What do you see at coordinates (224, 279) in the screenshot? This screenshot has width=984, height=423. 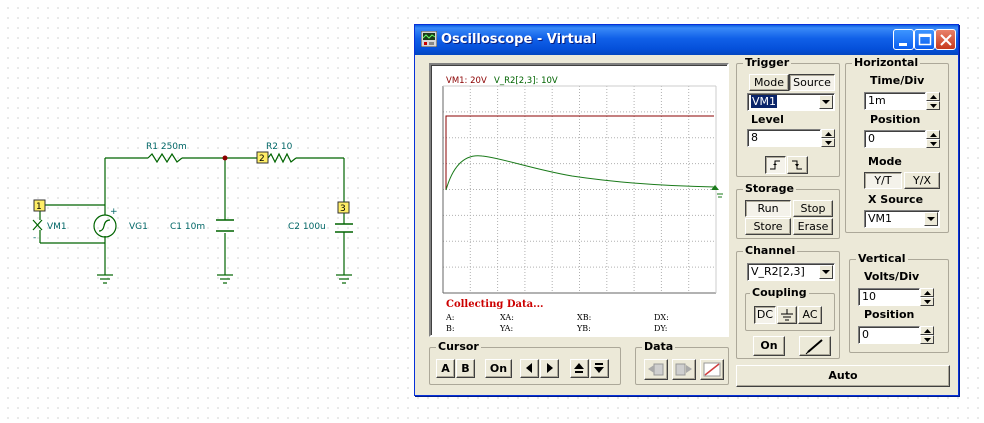 I see `ground-symbols` at bounding box center [224, 279].